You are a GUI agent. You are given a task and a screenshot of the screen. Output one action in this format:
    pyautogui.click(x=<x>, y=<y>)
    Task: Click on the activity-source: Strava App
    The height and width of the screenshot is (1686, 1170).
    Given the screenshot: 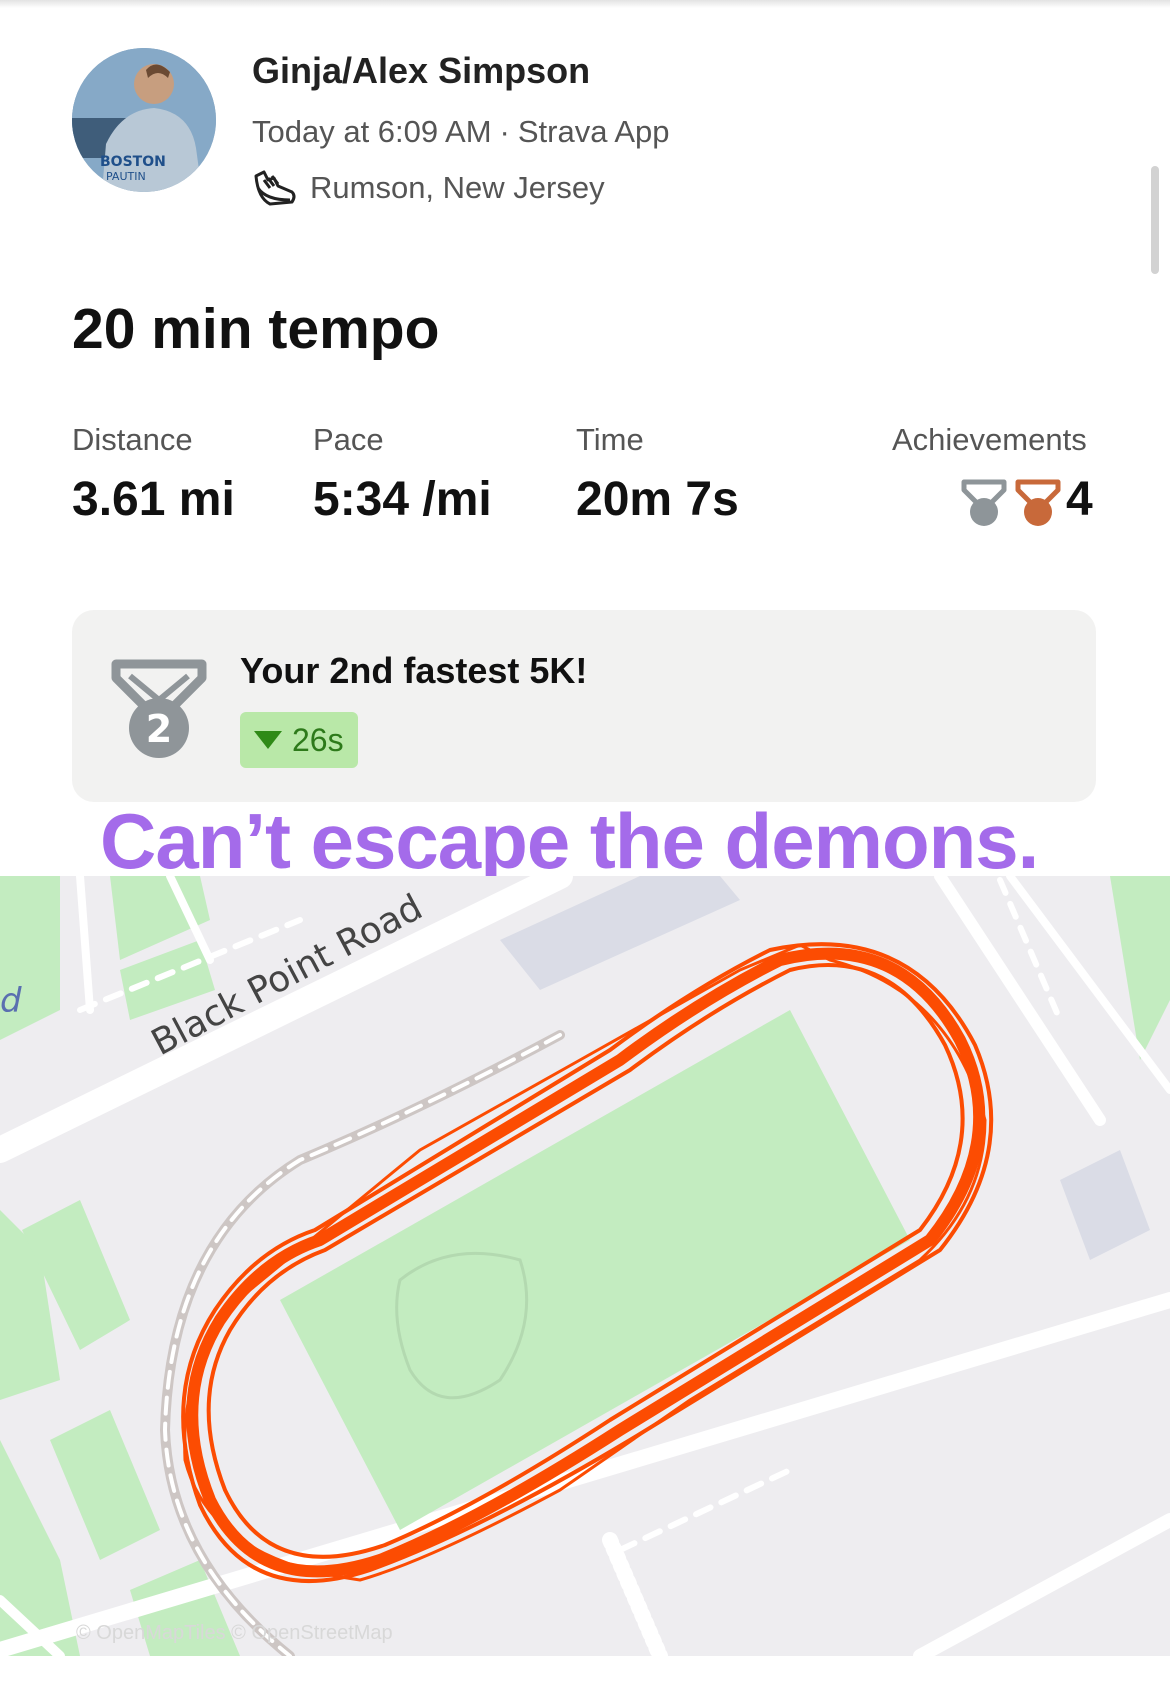 What is the action you would take?
    pyautogui.click(x=593, y=131)
    